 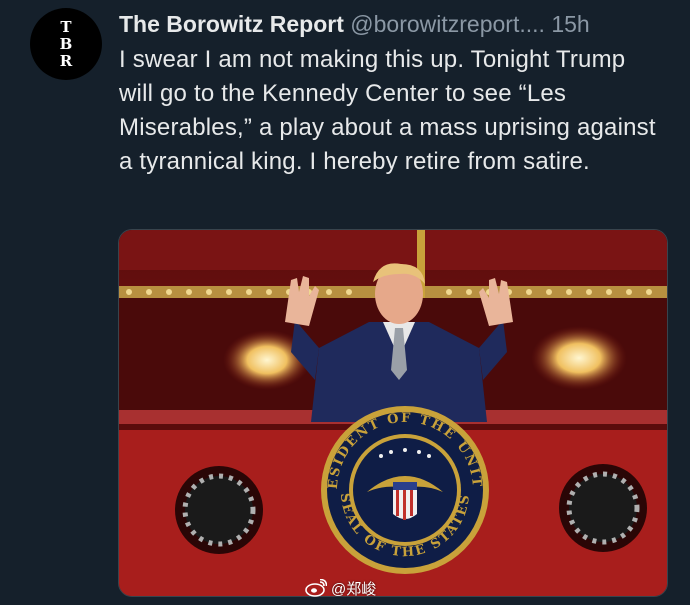 What do you see at coordinates (570, 24) in the screenshot?
I see `tweet-timestamp: 15h` at bounding box center [570, 24].